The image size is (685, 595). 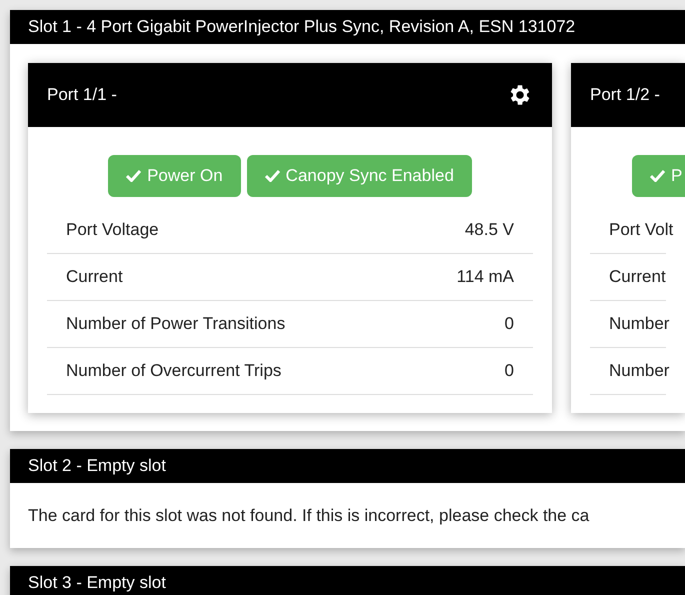 I want to click on slot-title: Slot 3 - Empty slot, so click(x=347, y=580).